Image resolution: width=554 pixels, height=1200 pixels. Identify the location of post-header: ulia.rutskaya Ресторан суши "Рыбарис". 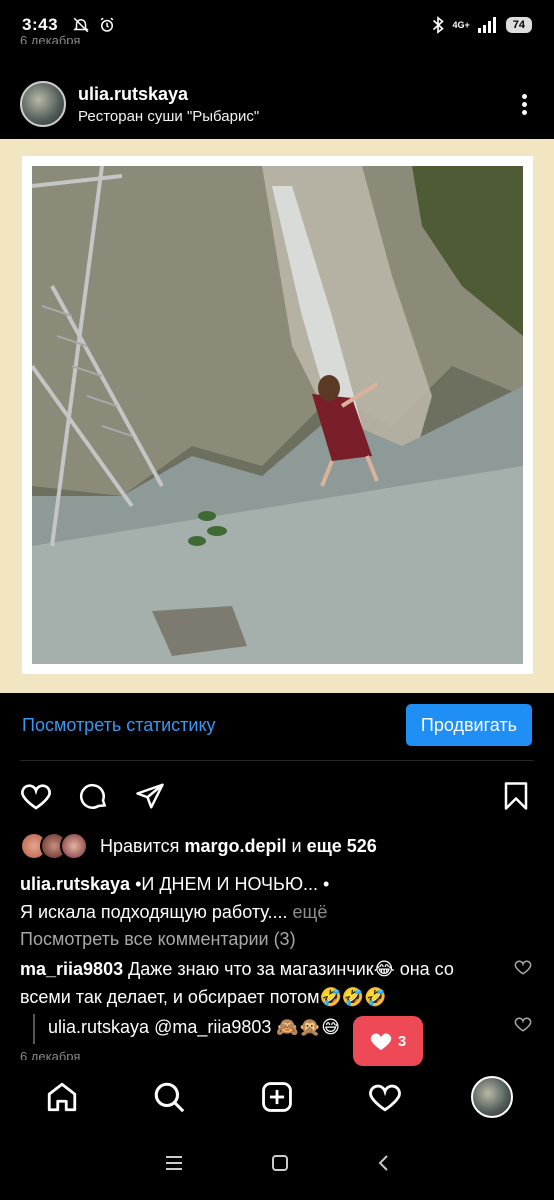
(277, 104).